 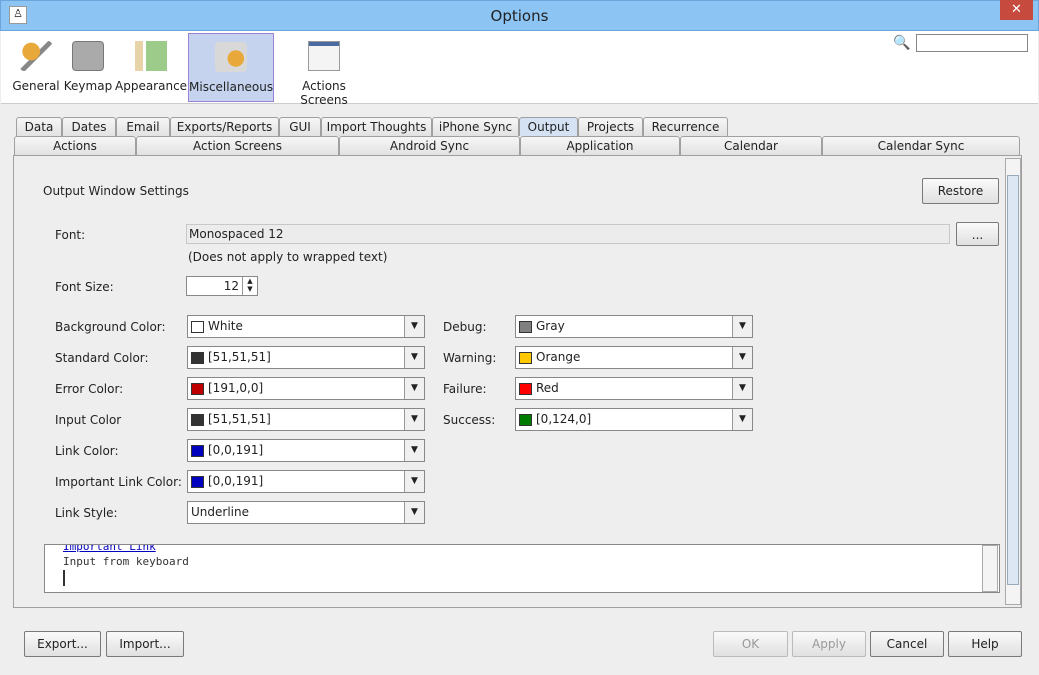 What do you see at coordinates (634, 388) in the screenshot?
I see `failure-color-combo: Red ▼` at bounding box center [634, 388].